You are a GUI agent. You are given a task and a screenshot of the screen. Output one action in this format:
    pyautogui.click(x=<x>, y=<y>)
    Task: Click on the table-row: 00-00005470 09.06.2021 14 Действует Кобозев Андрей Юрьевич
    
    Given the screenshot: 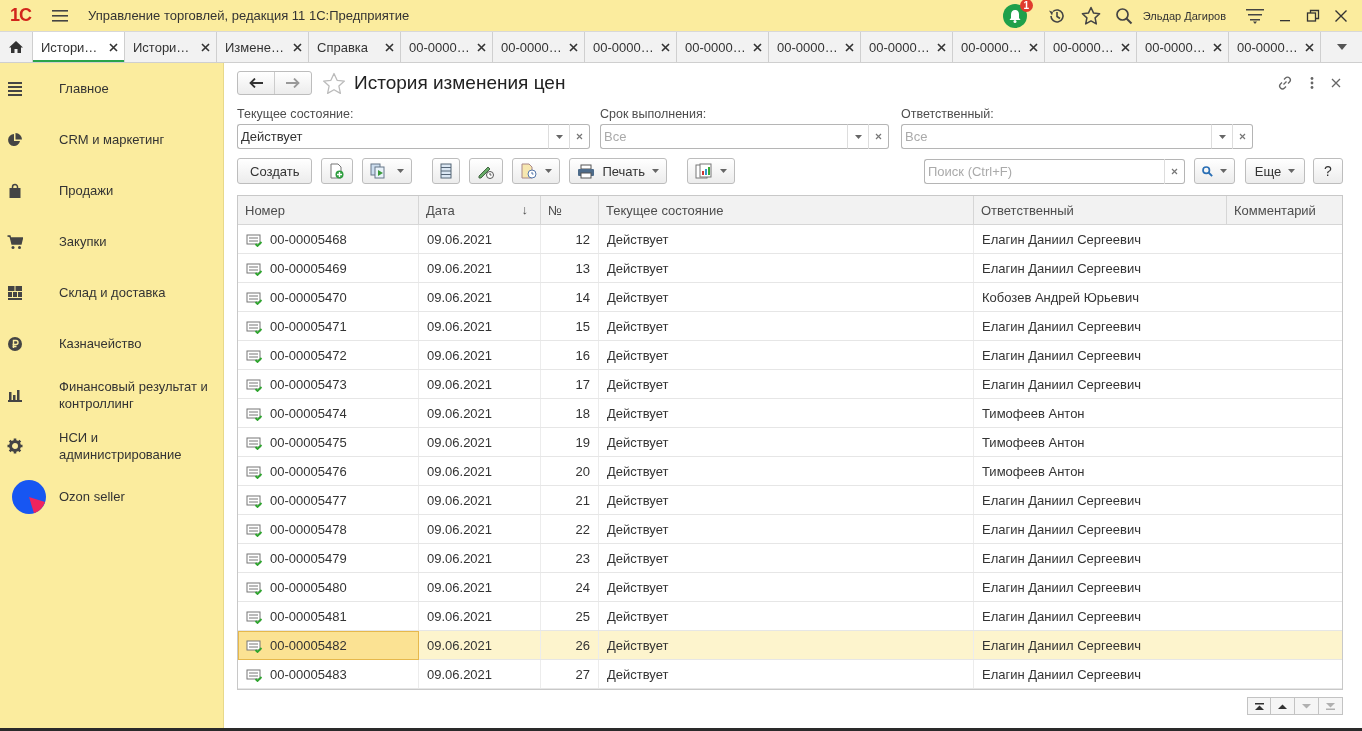 What is the action you would take?
    pyautogui.click(x=790, y=297)
    